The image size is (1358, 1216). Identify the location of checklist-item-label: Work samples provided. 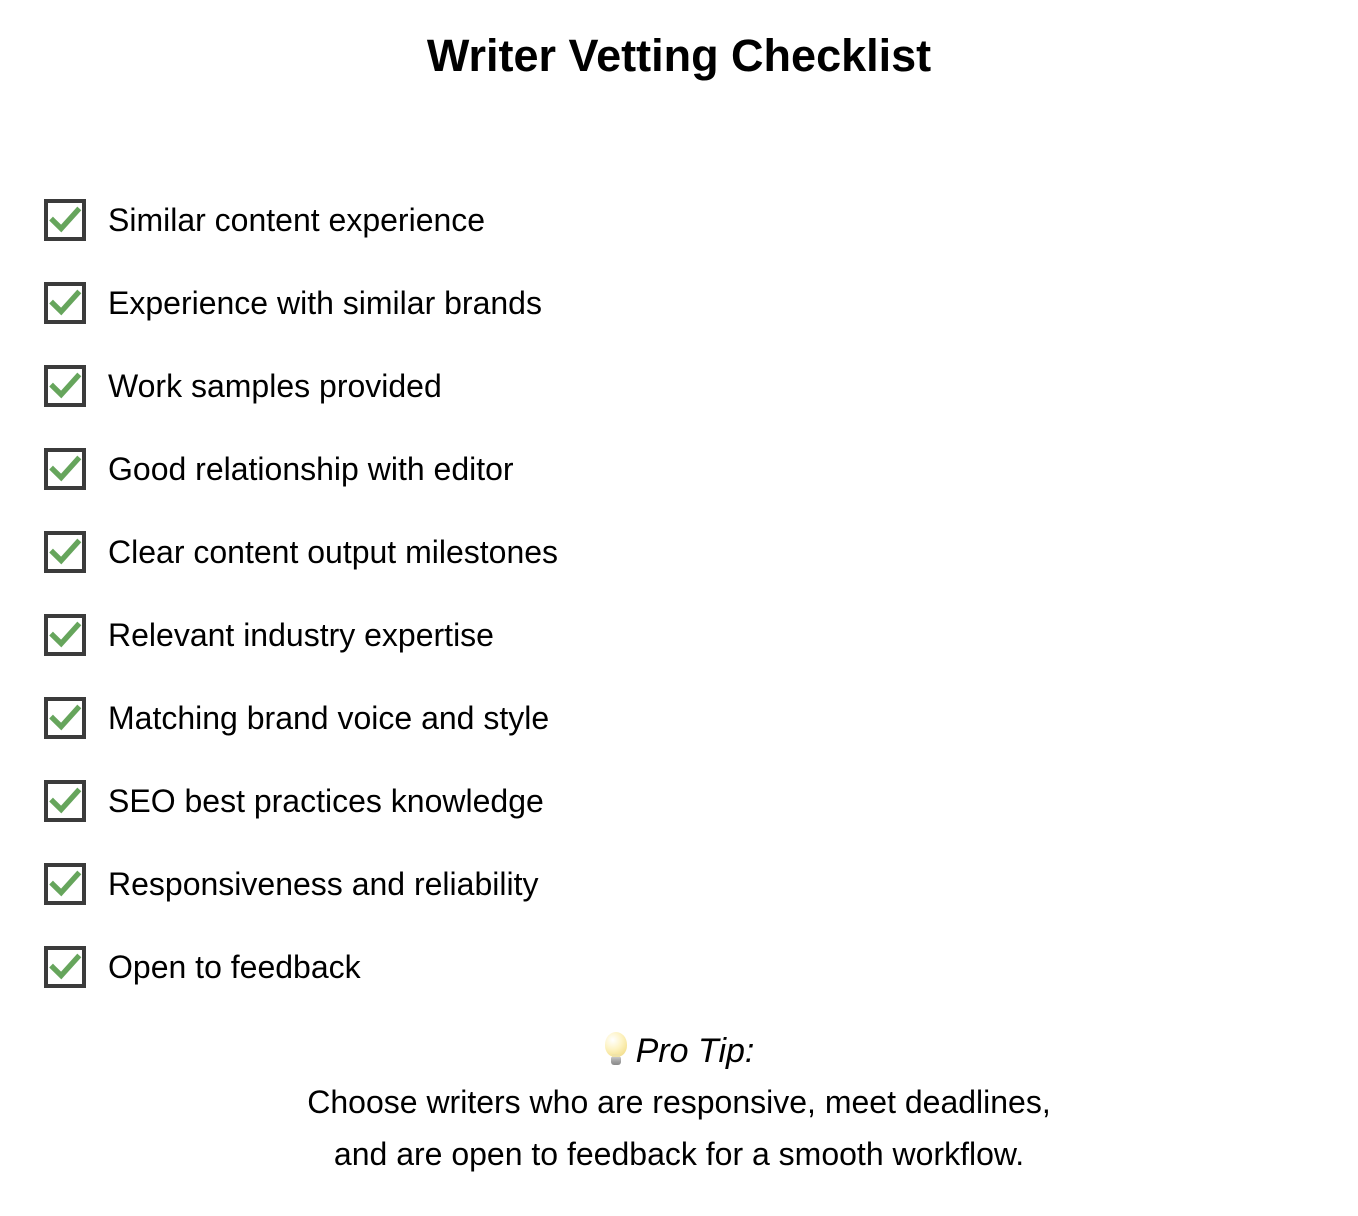
(275, 386).